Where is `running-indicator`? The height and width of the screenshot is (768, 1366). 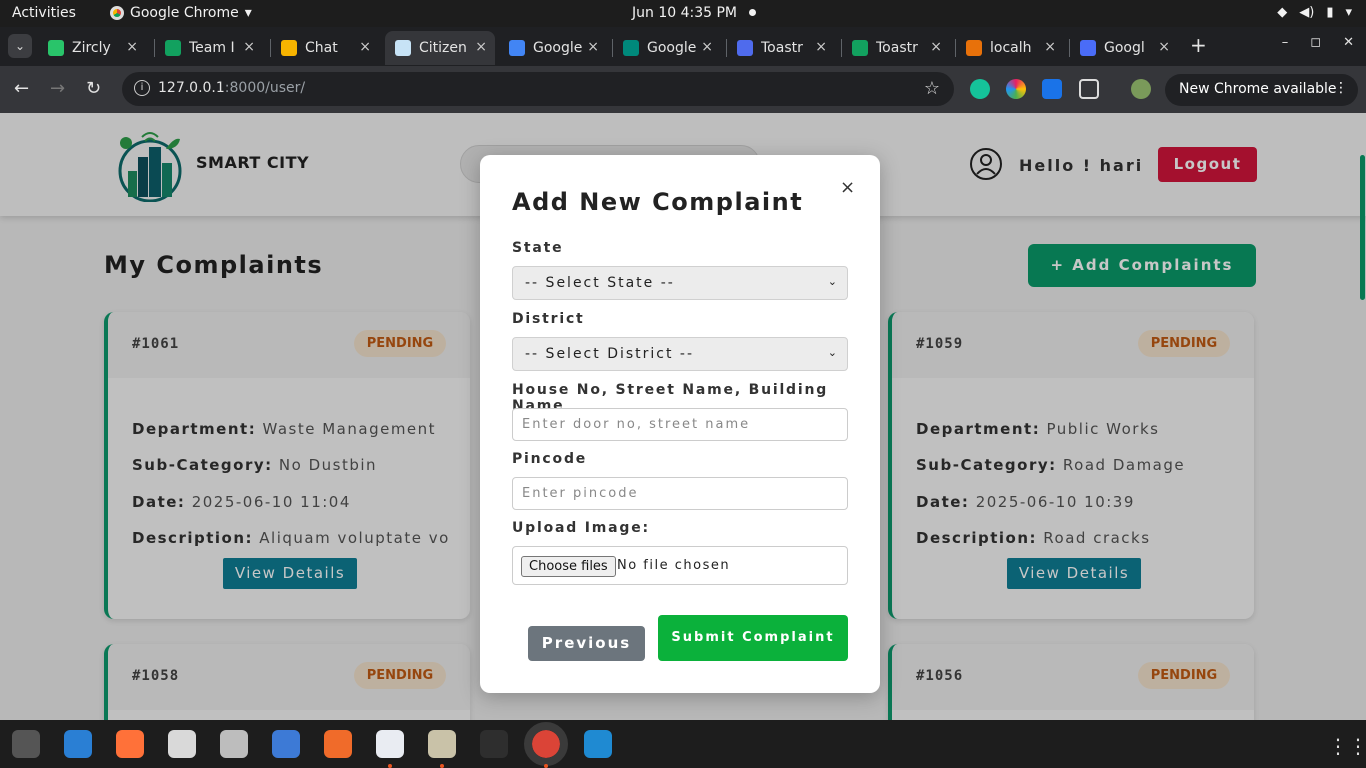 running-indicator is located at coordinates (442, 766).